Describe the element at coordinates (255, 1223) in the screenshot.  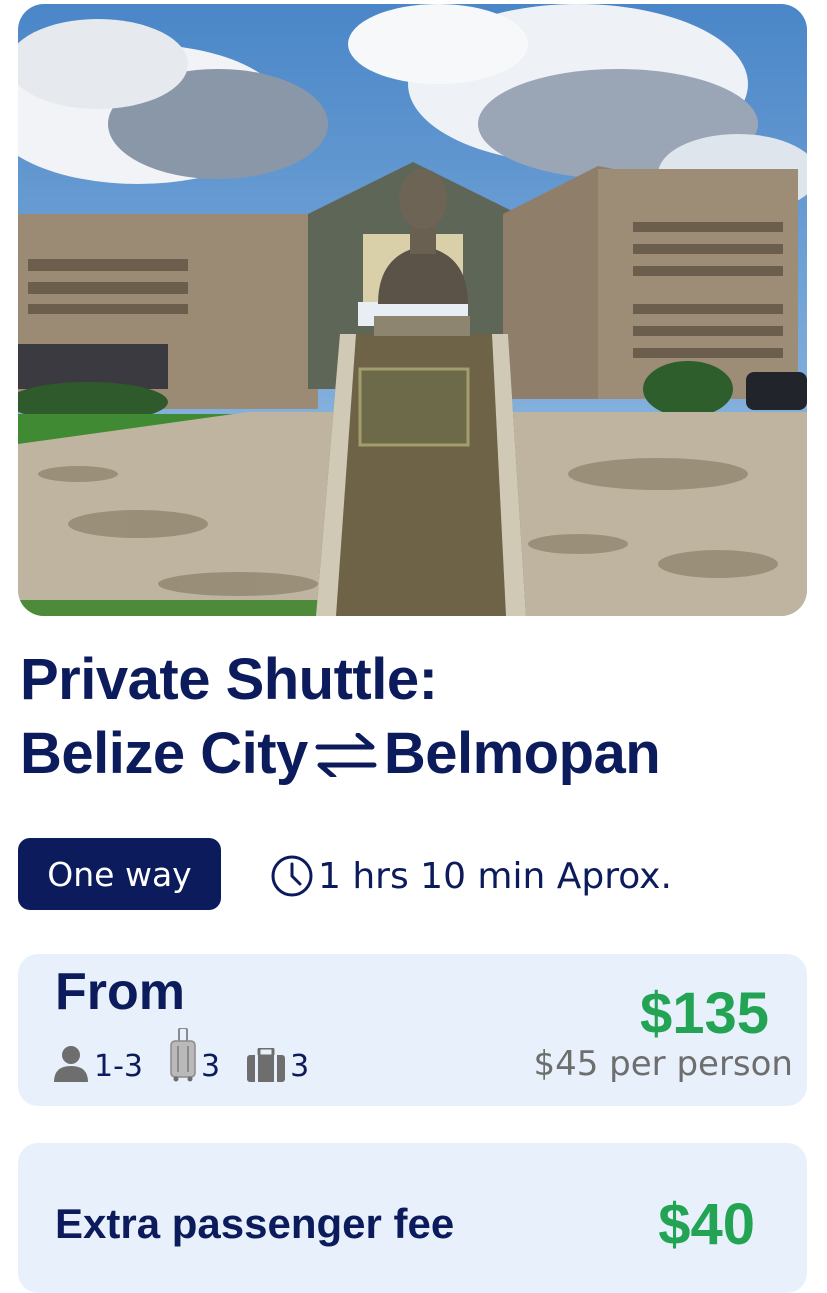
I see `extra-fee-label: Extra passenger fee` at that location.